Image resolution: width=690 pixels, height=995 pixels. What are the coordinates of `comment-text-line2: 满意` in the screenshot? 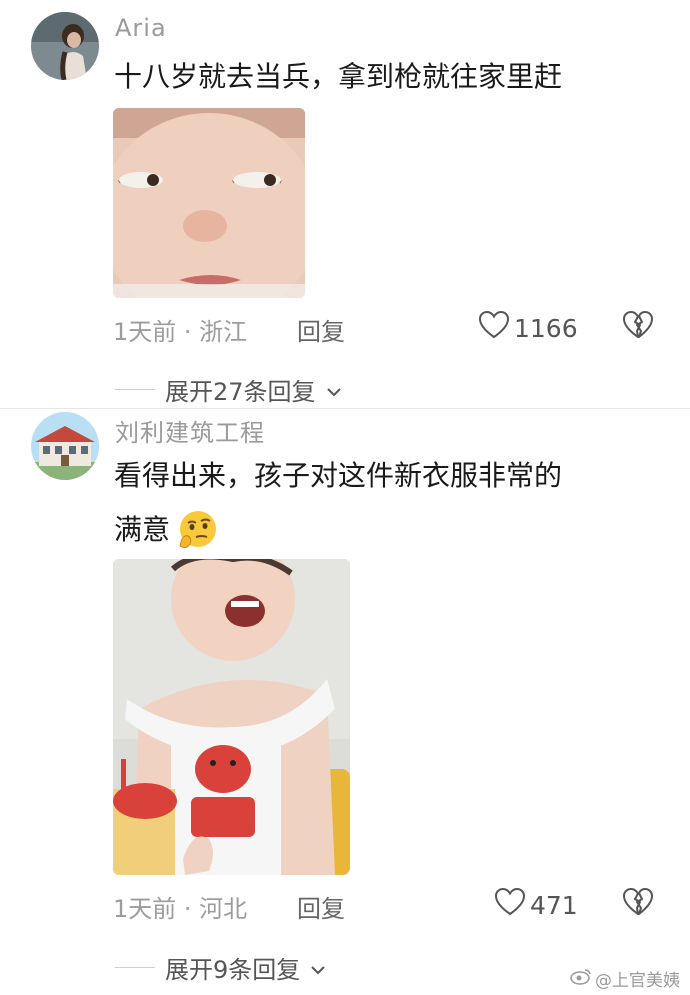 It's located at (142, 529).